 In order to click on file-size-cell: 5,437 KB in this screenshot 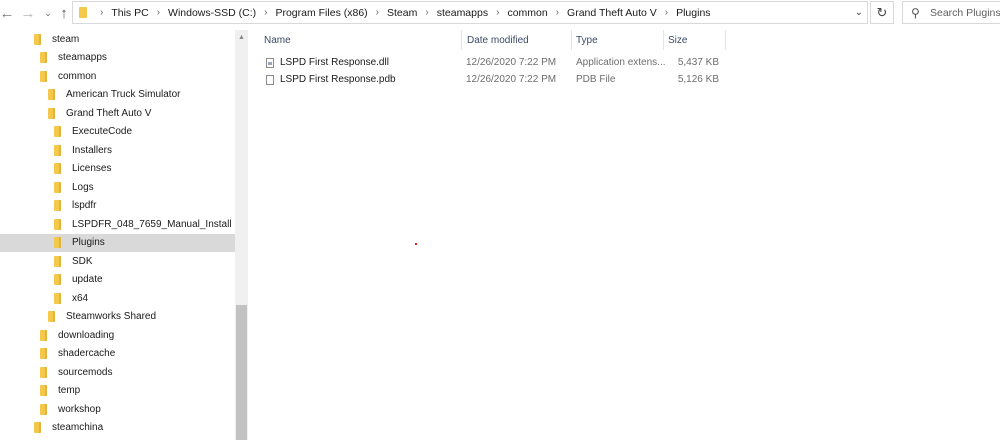, I will do `click(698, 62)`.